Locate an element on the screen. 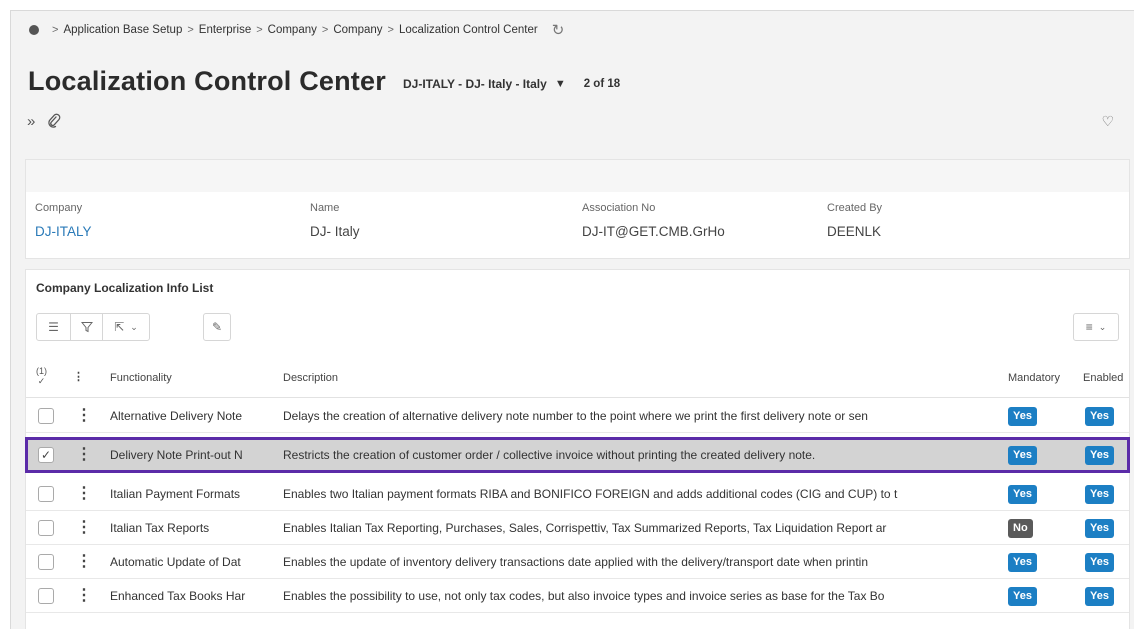 The height and width of the screenshot is (629, 1134). field-value: DJ- Italy is located at coordinates (335, 231).